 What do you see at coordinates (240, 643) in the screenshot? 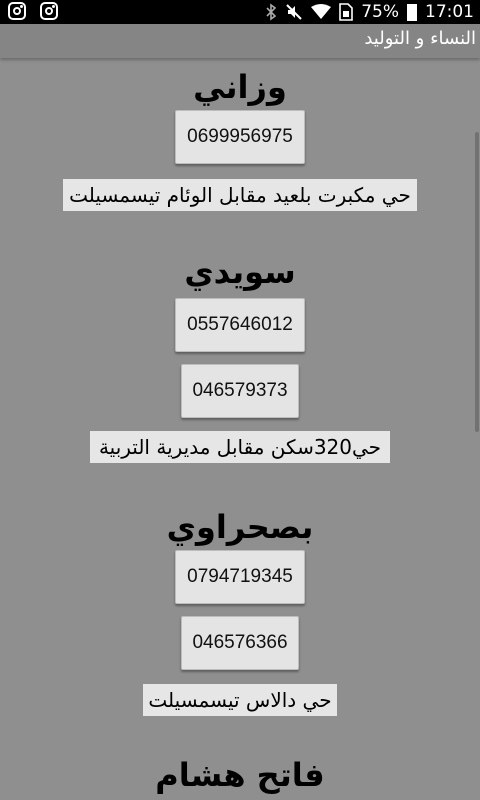
I see `call-button: 046576366` at bounding box center [240, 643].